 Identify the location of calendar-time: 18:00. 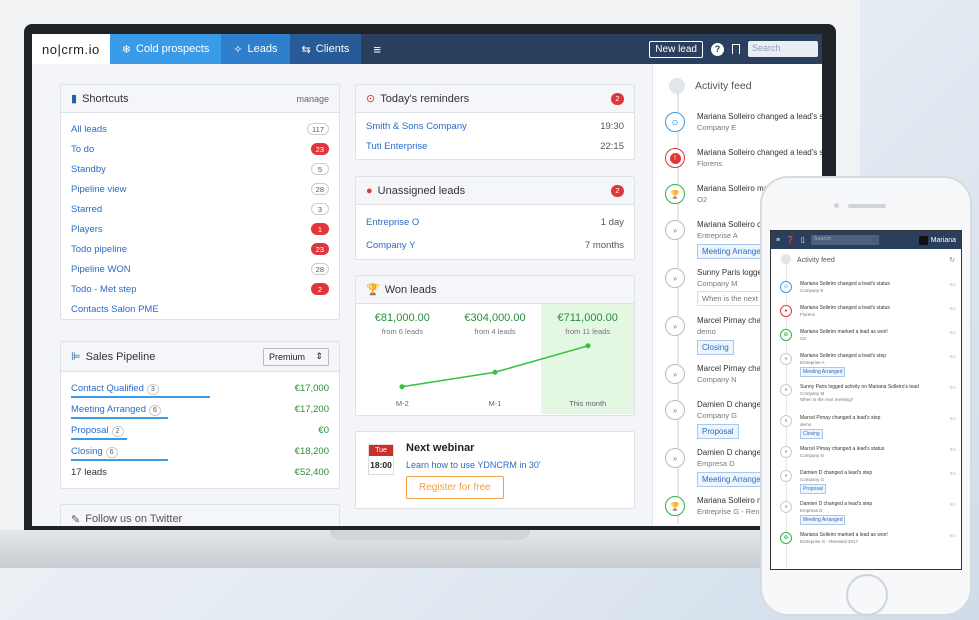
(381, 465).